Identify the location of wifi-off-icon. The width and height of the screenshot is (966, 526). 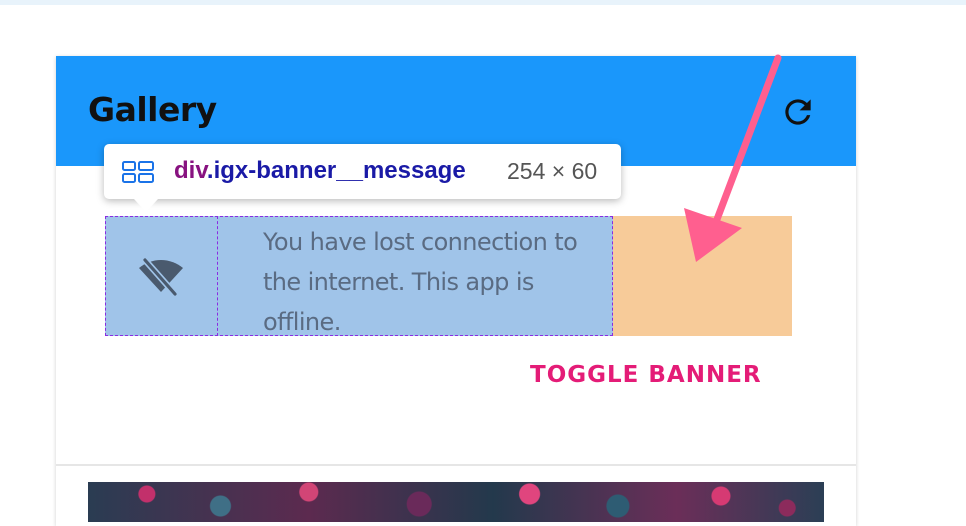
(161, 277).